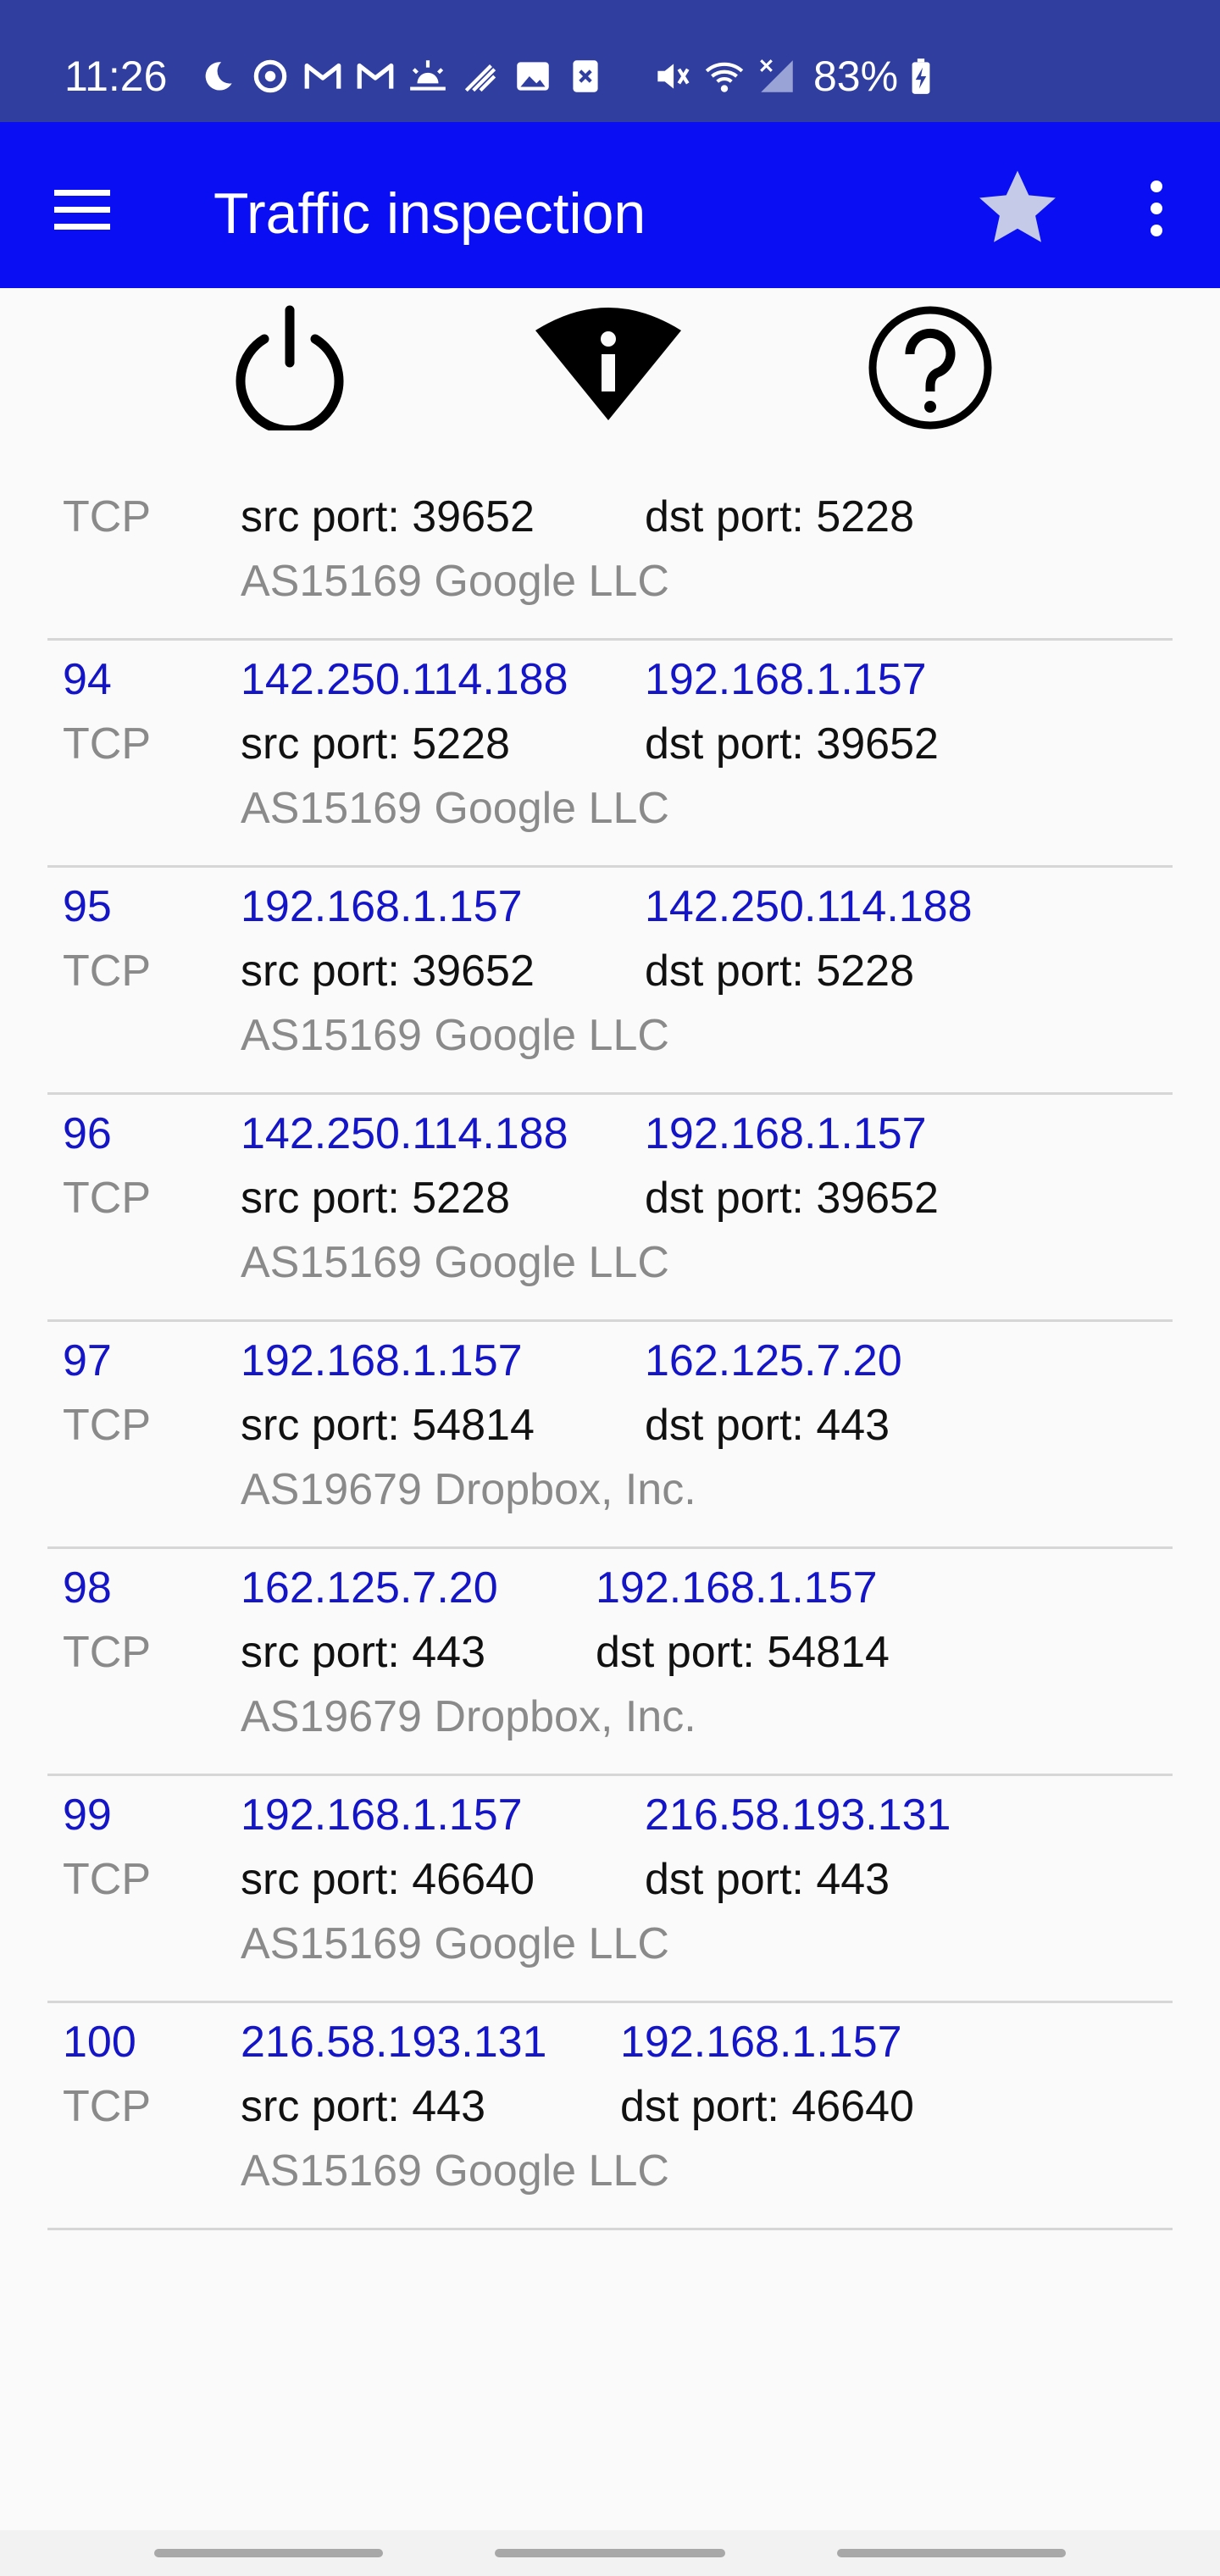 This screenshot has height=2576, width=1220. Describe the element at coordinates (87, 906) in the screenshot. I see `packet-number: 95` at that location.